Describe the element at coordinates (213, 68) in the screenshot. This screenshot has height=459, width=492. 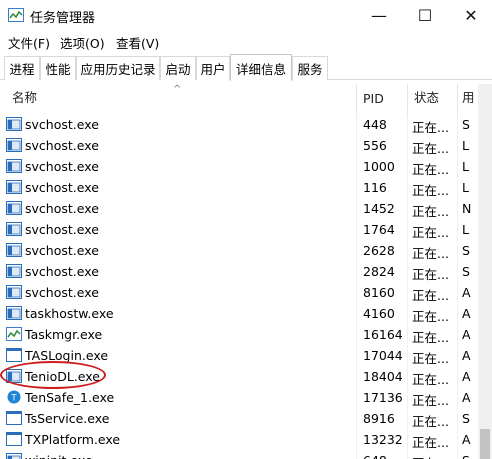
I see `tab-users: 用户` at that location.